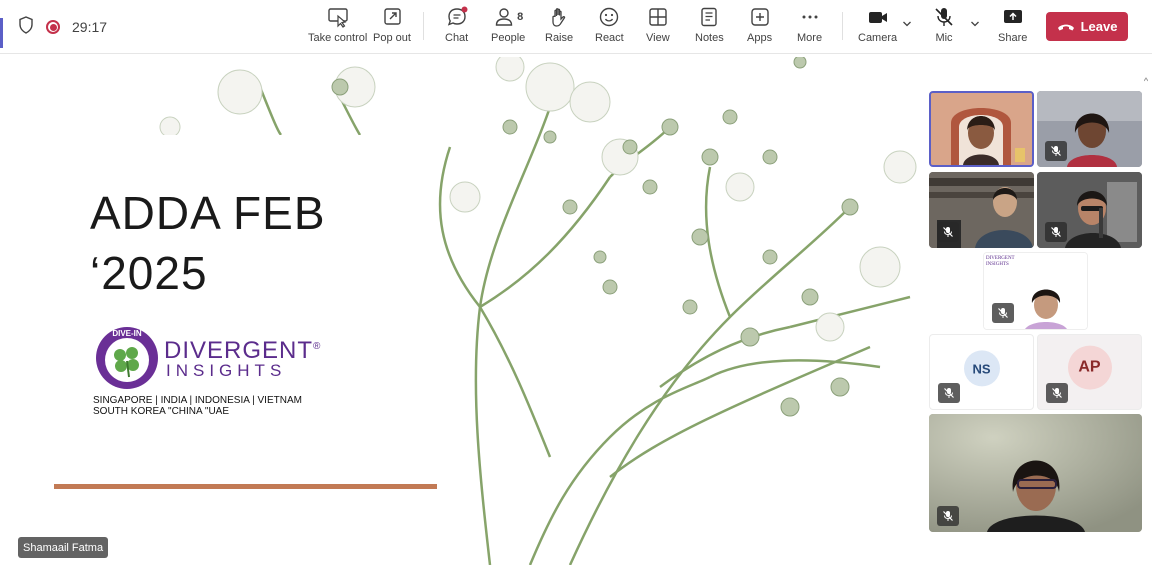 This screenshot has height=573, width=1152. What do you see at coordinates (878, 38) in the screenshot?
I see `camera-label: Camera` at bounding box center [878, 38].